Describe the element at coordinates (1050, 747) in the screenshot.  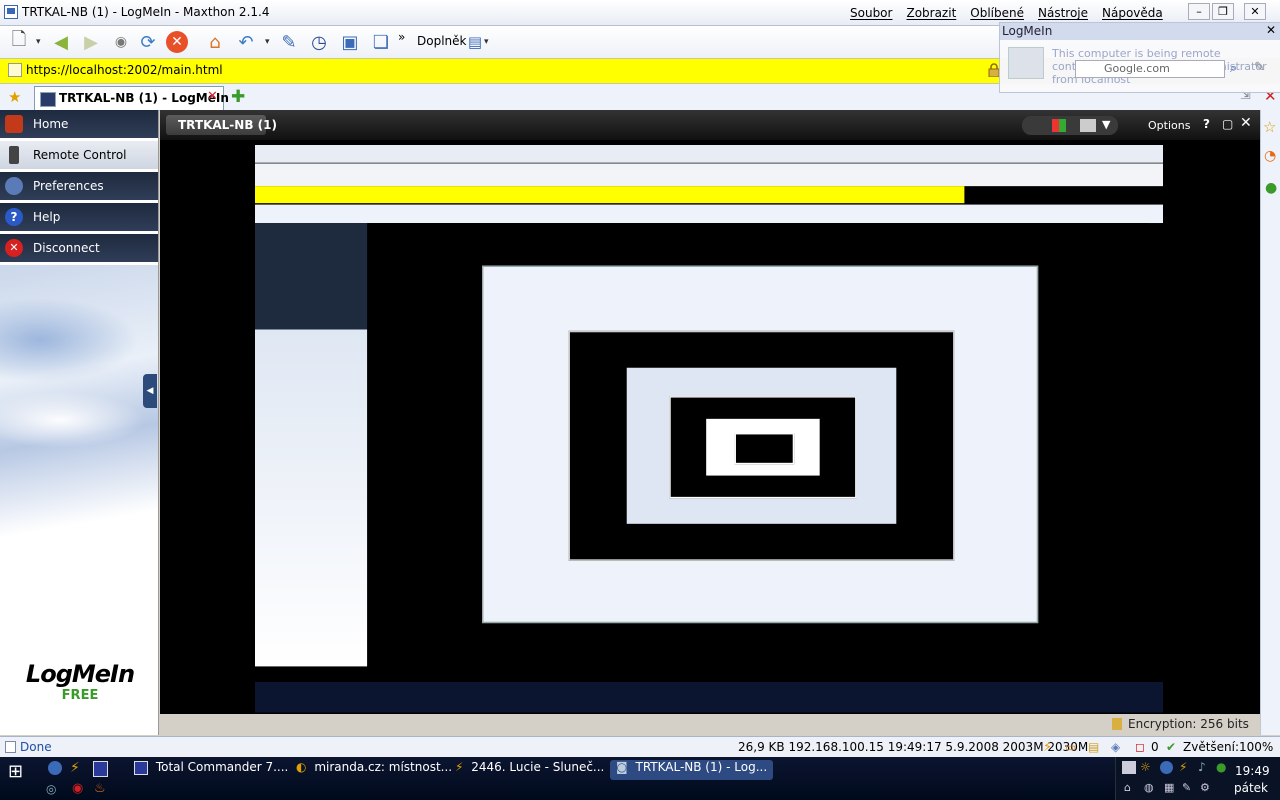
I see `lightning-icon: ⚡` at that location.